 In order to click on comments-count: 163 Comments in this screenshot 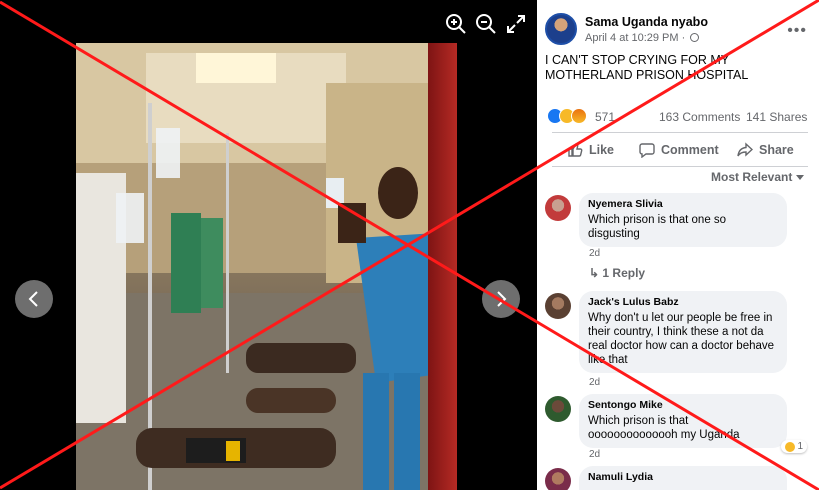, I will do `click(699, 117)`.